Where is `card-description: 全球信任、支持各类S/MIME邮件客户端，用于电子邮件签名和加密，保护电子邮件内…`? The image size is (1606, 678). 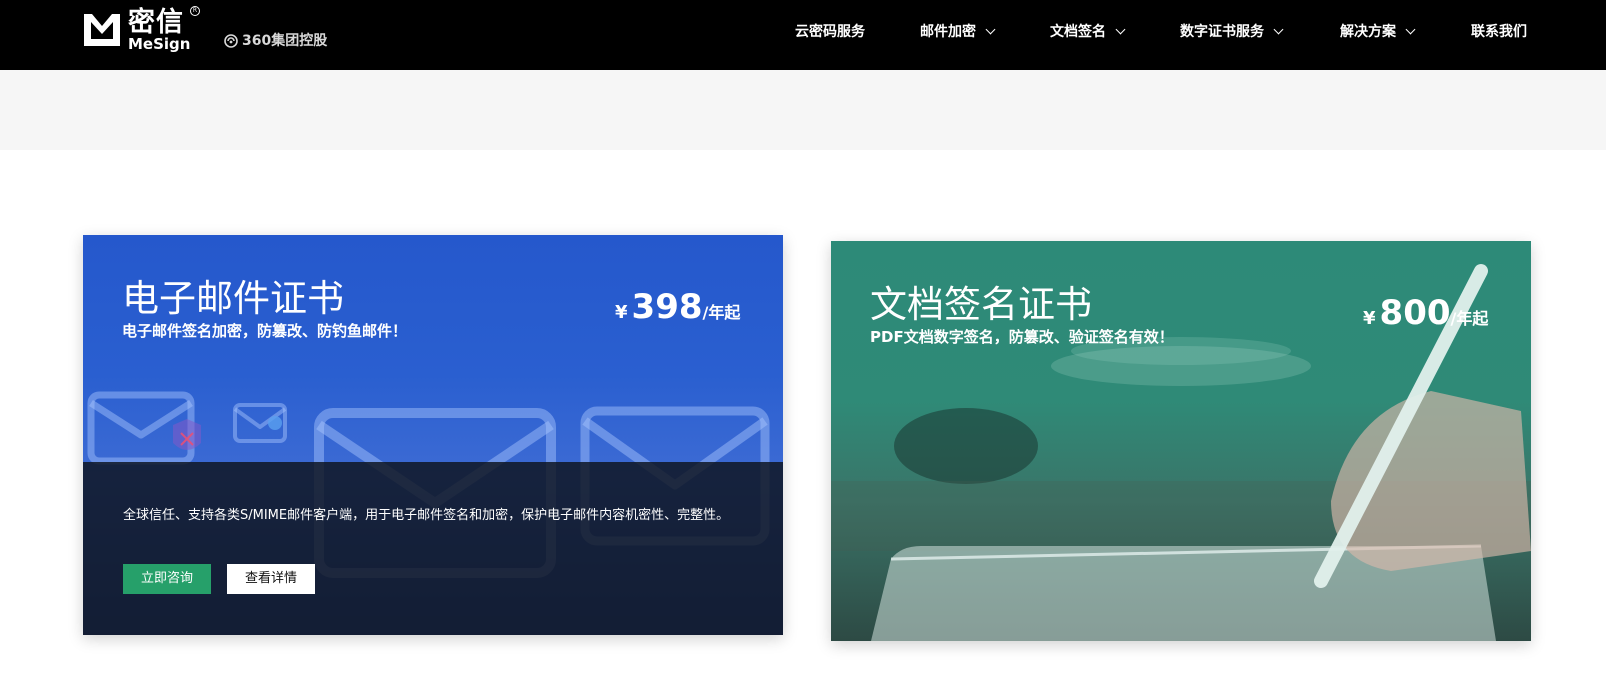
card-description: 全球信任、支持各类S/MIME邮件客户端，用于电子邮件签名和加密，保护电子邮件内… is located at coordinates (426, 515).